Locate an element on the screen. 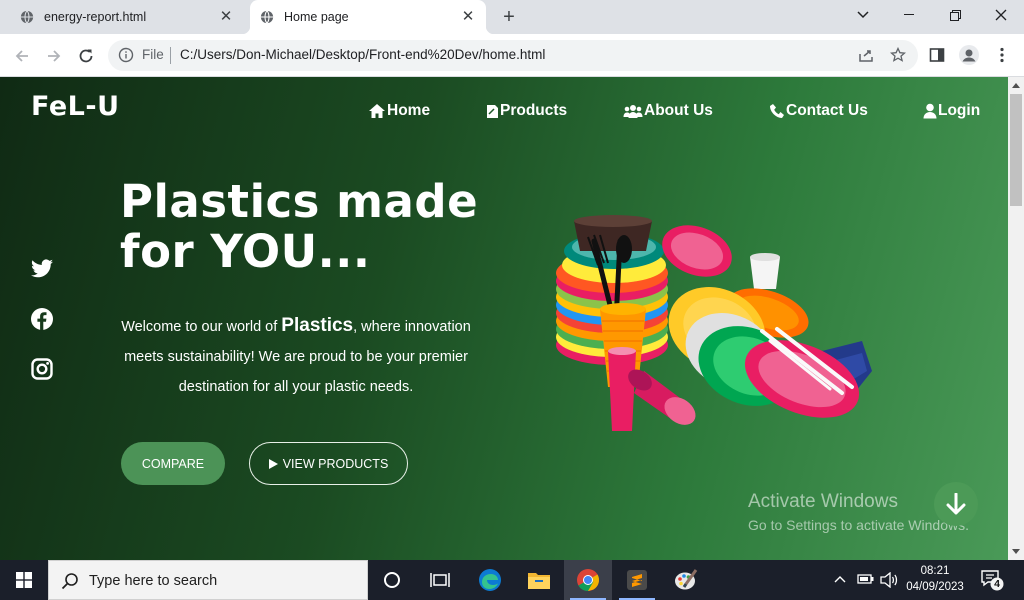 This screenshot has height=600, width=1024. paint-icon is located at coordinates (686, 579).